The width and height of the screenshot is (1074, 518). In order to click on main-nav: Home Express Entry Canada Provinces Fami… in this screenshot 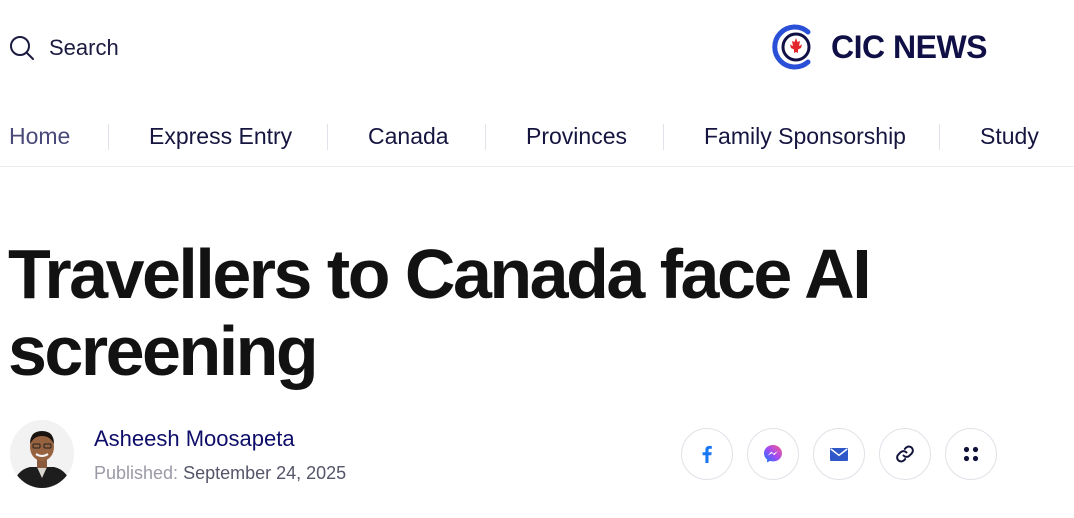, I will do `click(537, 137)`.